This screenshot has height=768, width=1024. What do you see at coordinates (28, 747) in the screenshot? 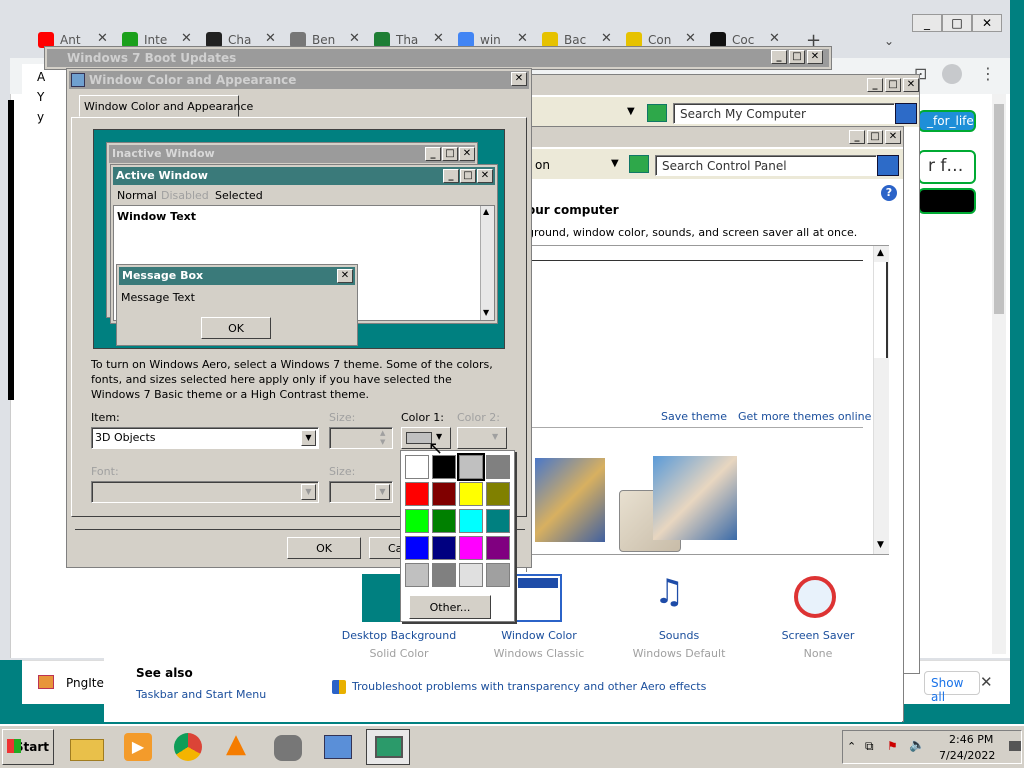
I see `start-button: Start` at bounding box center [28, 747].